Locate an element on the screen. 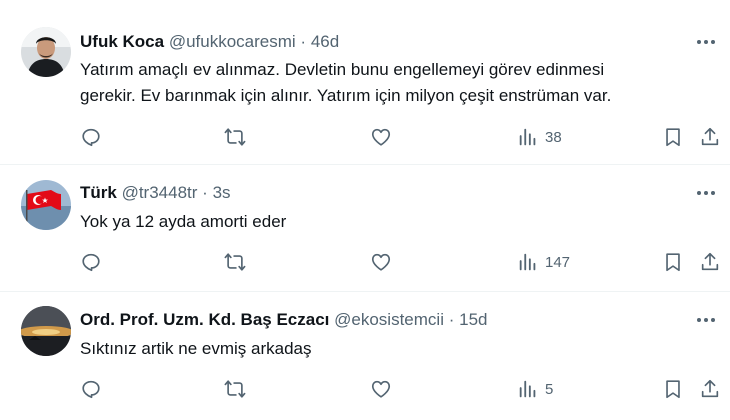 Image resolution: width=730 pixels, height=420 pixels. user-handle: @ekosistemcii is located at coordinates (389, 319).